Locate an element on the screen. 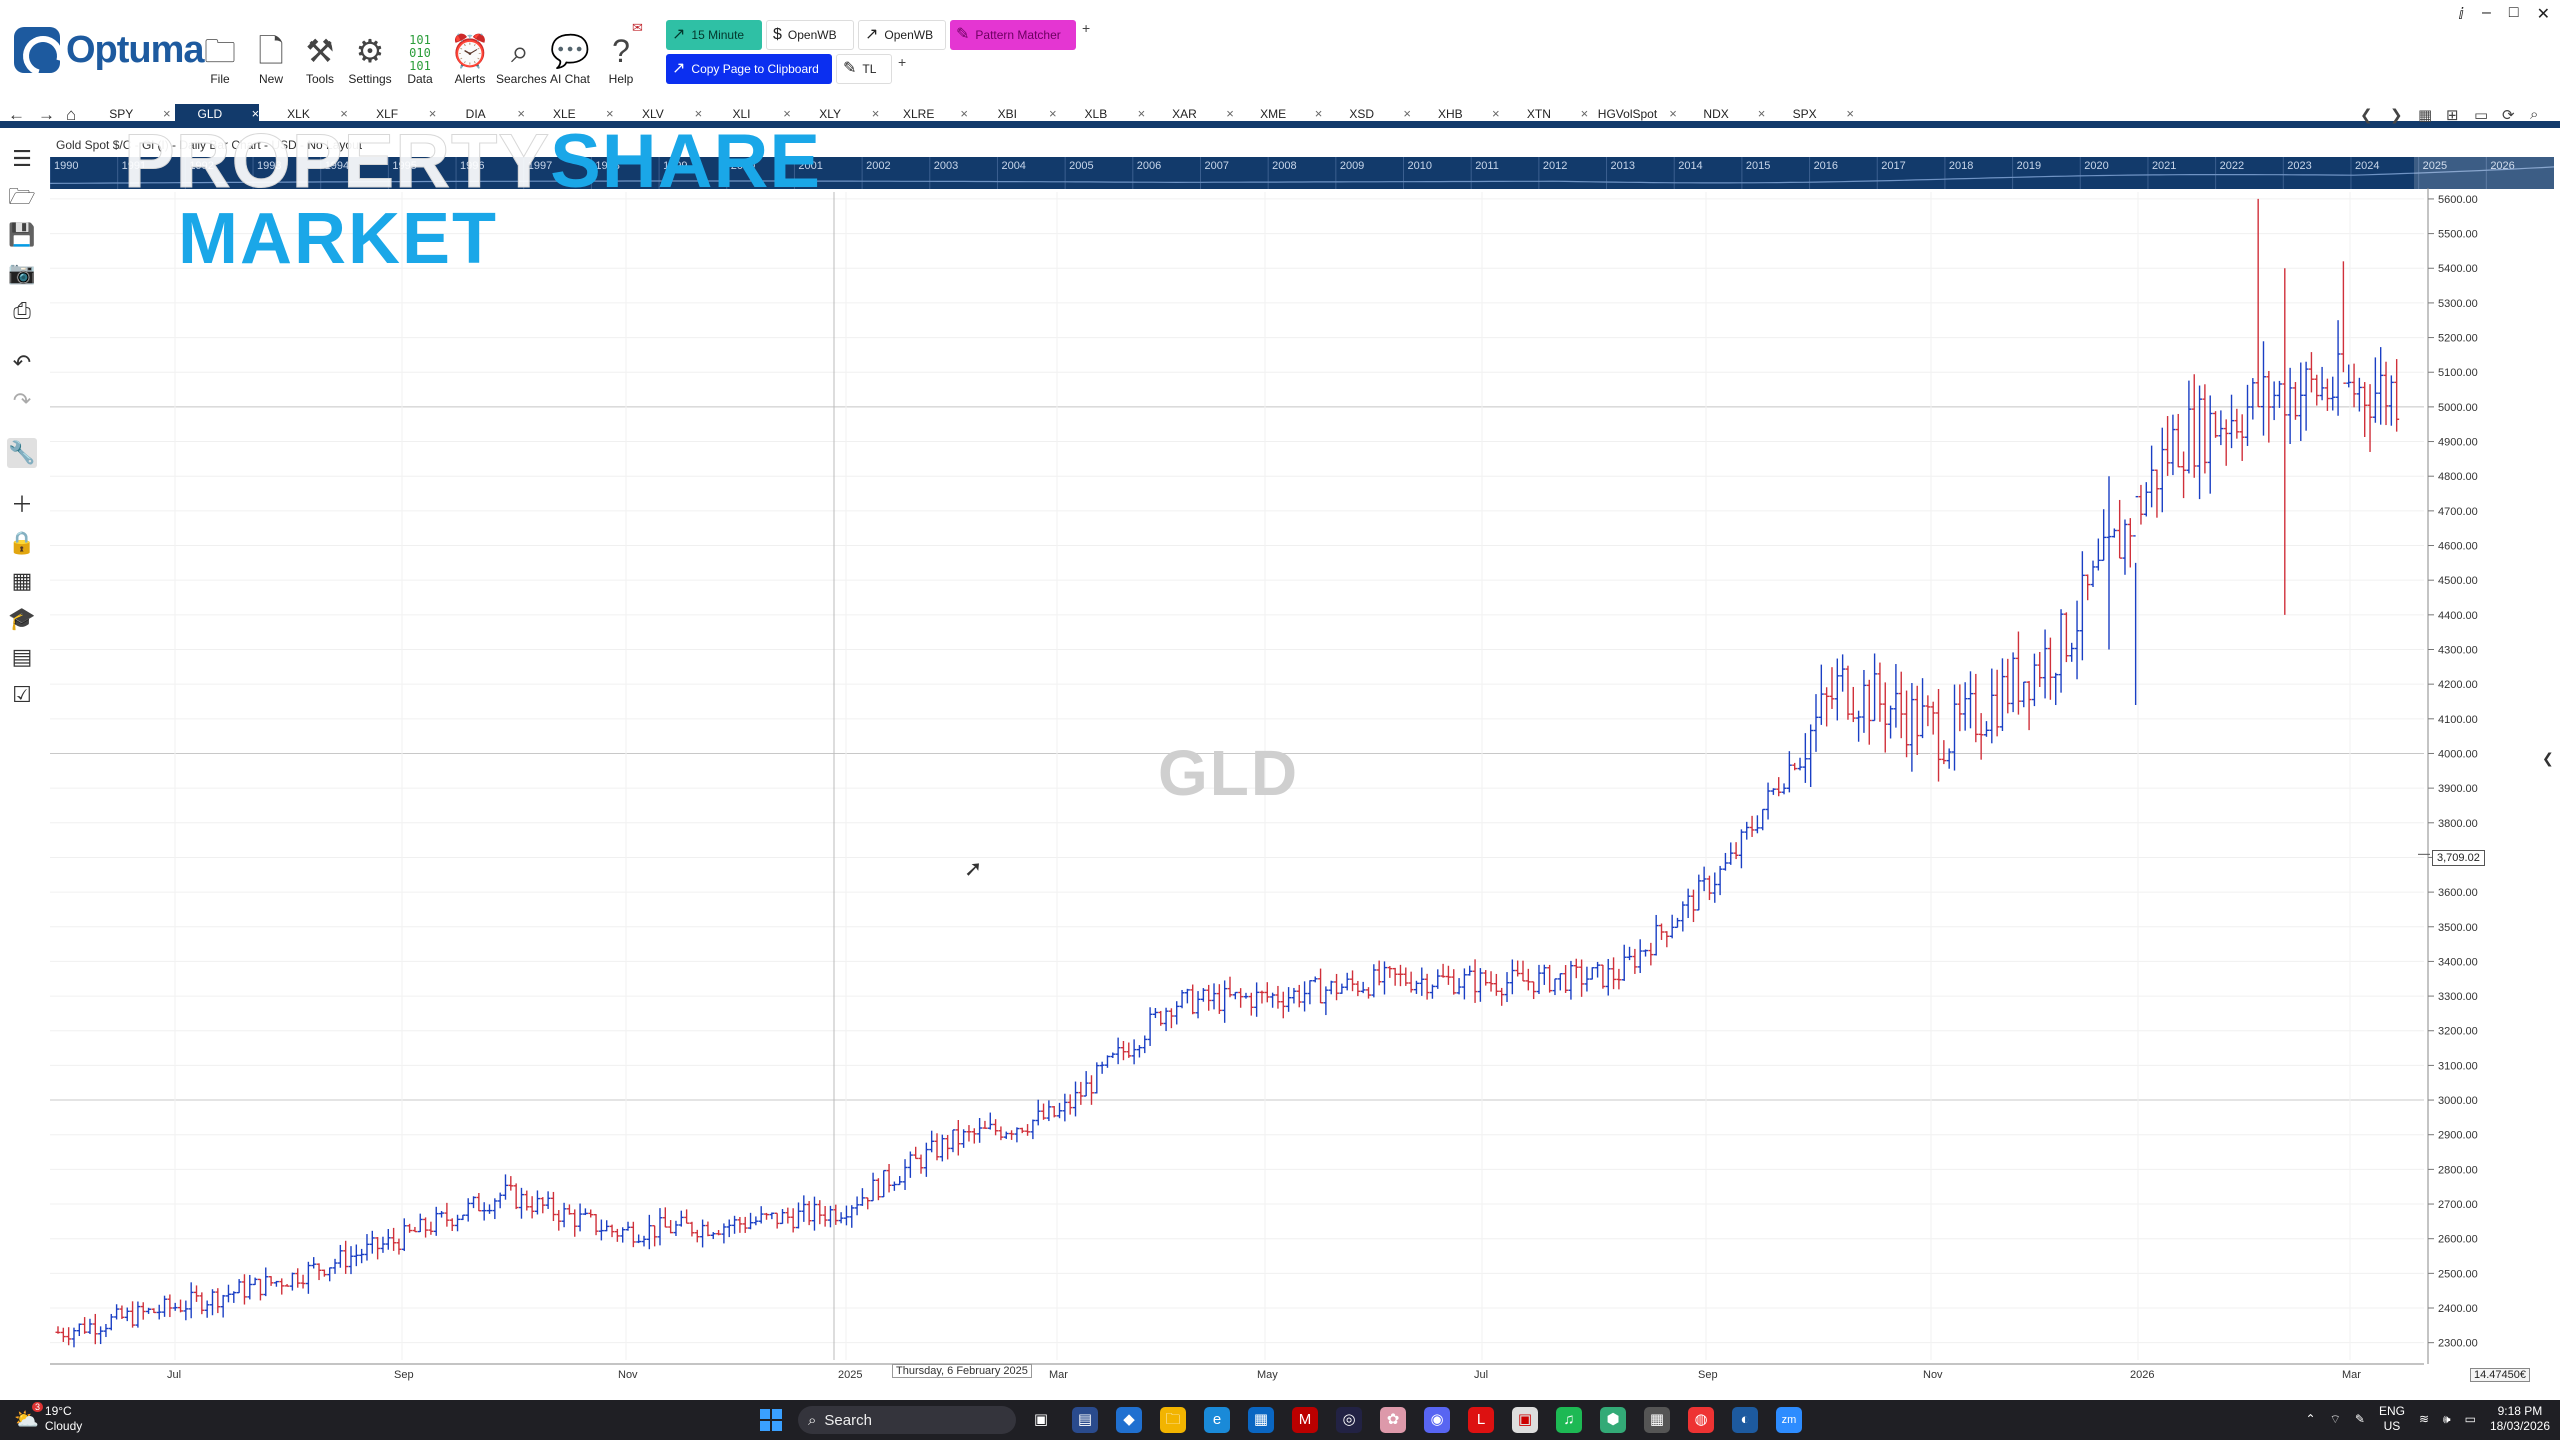 The height and width of the screenshot is (1440, 2560). calculator-icon: ▦ is located at coordinates (1657, 1420).